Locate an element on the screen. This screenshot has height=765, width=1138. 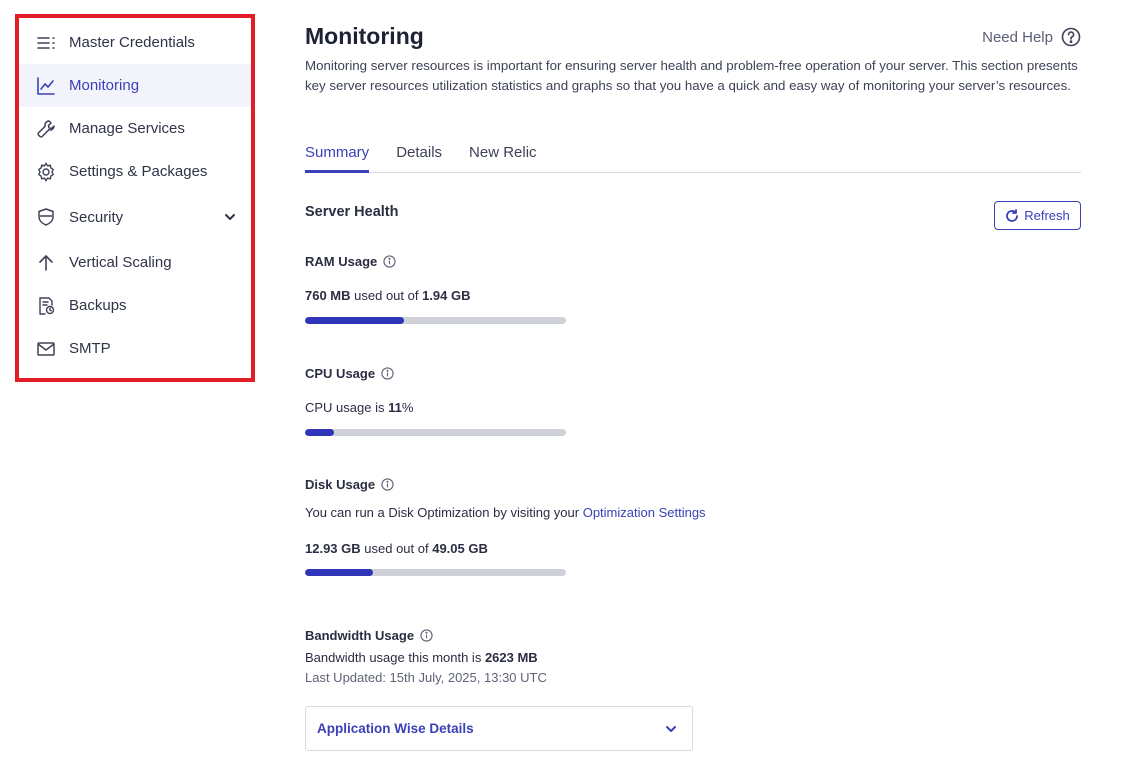
sidebar-item-security: Security is located at coordinates (135, 217).